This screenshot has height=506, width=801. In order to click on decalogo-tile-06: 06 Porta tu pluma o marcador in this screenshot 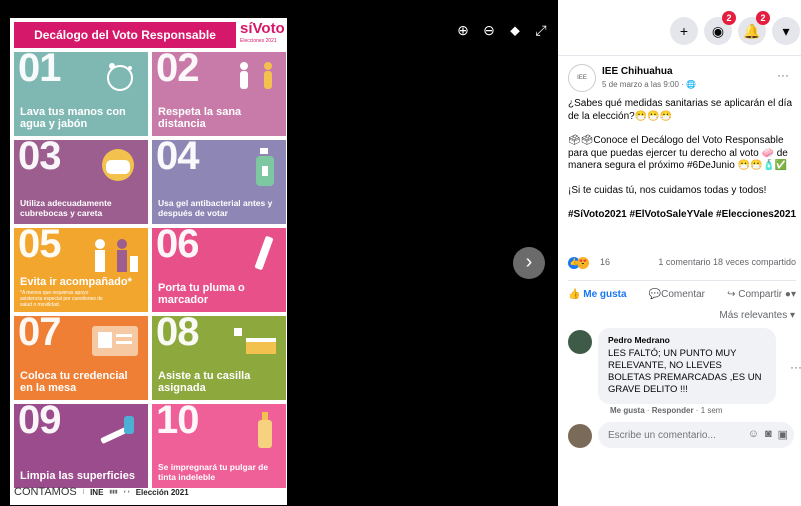, I will do `click(219, 270)`.